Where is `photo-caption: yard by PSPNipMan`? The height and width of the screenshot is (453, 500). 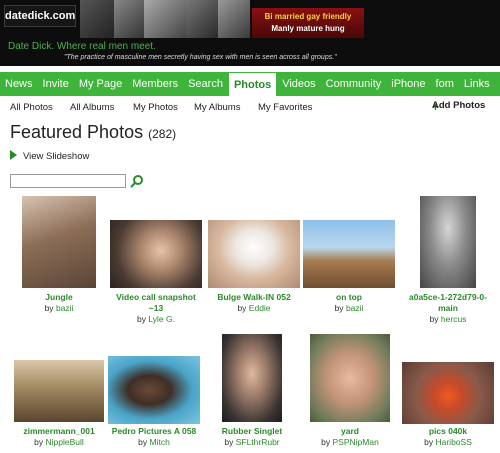 photo-caption: yard by PSPNipMan is located at coordinates (350, 437).